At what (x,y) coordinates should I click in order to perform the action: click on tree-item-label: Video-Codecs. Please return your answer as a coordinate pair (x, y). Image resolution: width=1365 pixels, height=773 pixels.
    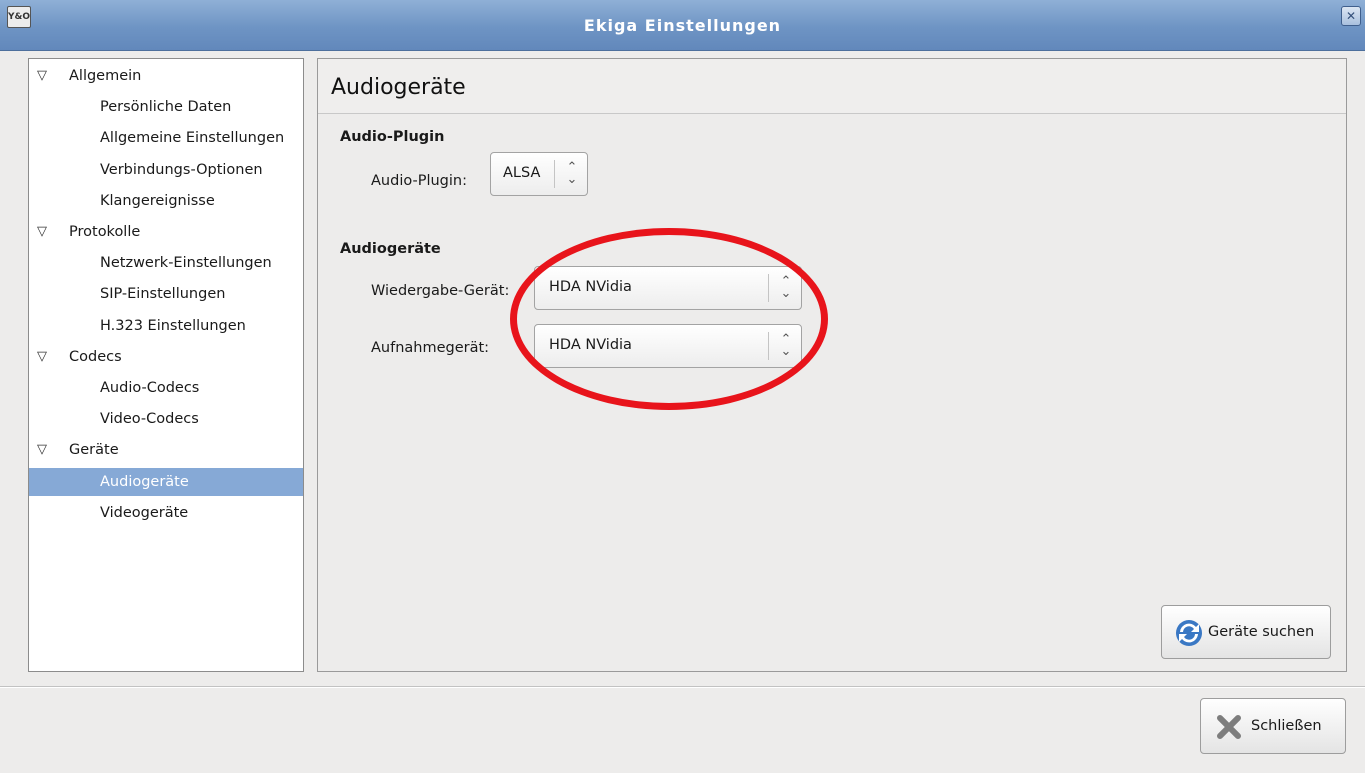
    Looking at the image, I should click on (149, 419).